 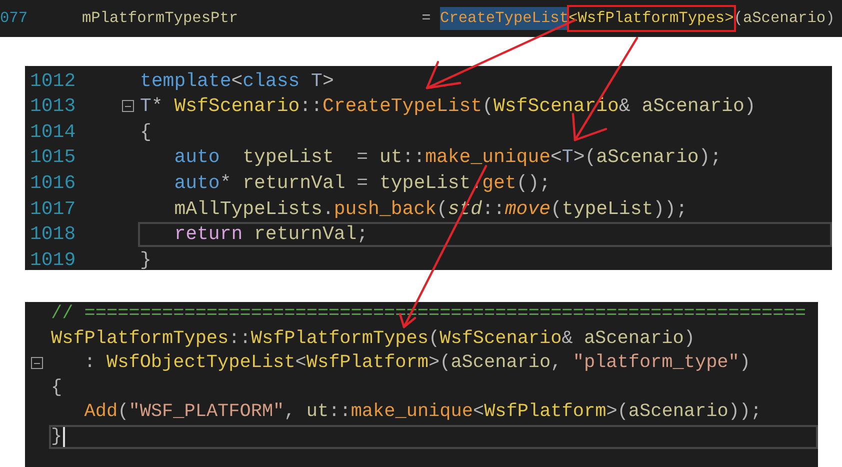 I want to click on code-line: WsfPlatformTypes::WsfPlatformTypes(WsfScenario& aScenario), so click(x=373, y=338).